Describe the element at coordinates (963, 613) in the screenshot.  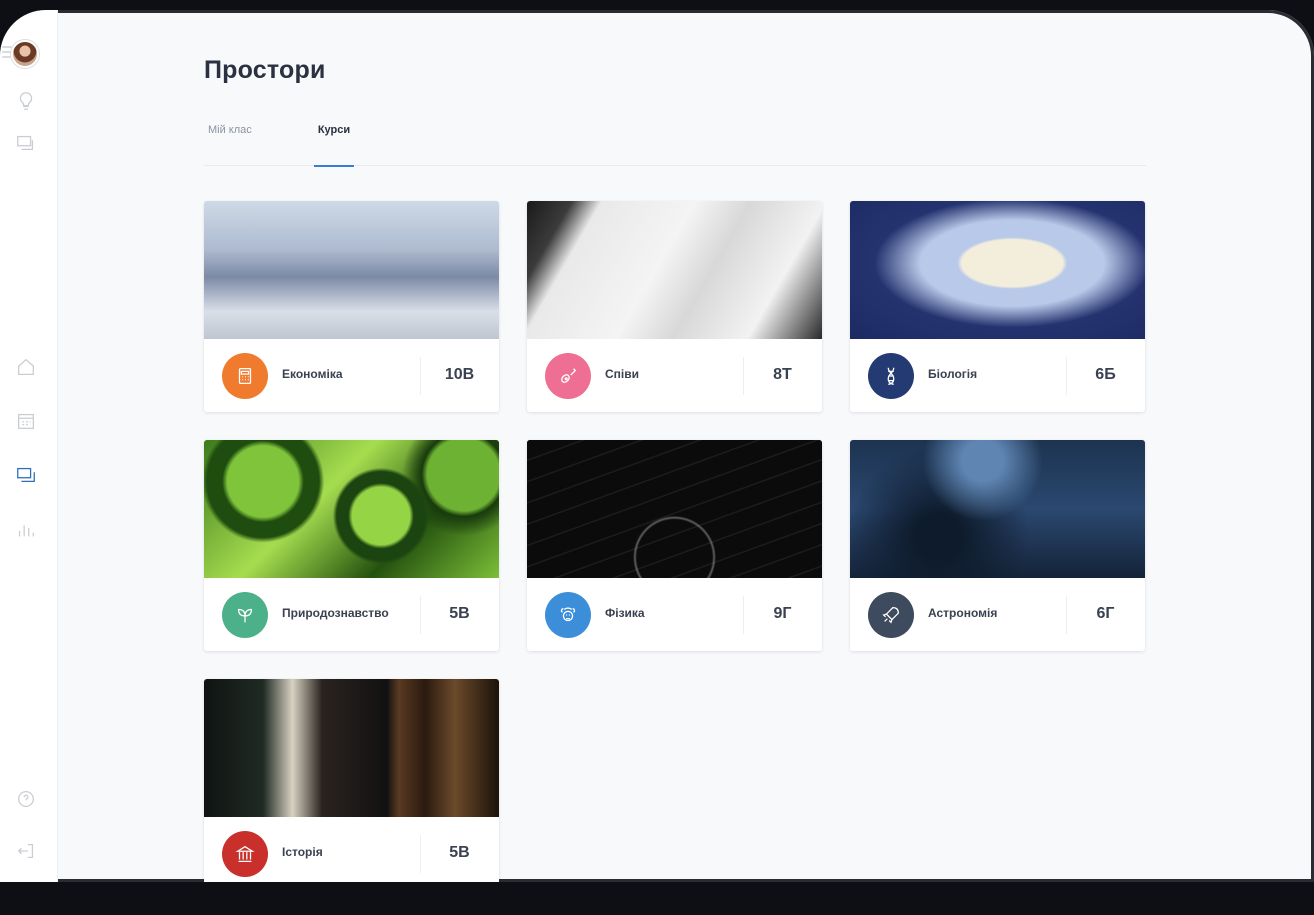
I see `course-name: Астрономія` at that location.